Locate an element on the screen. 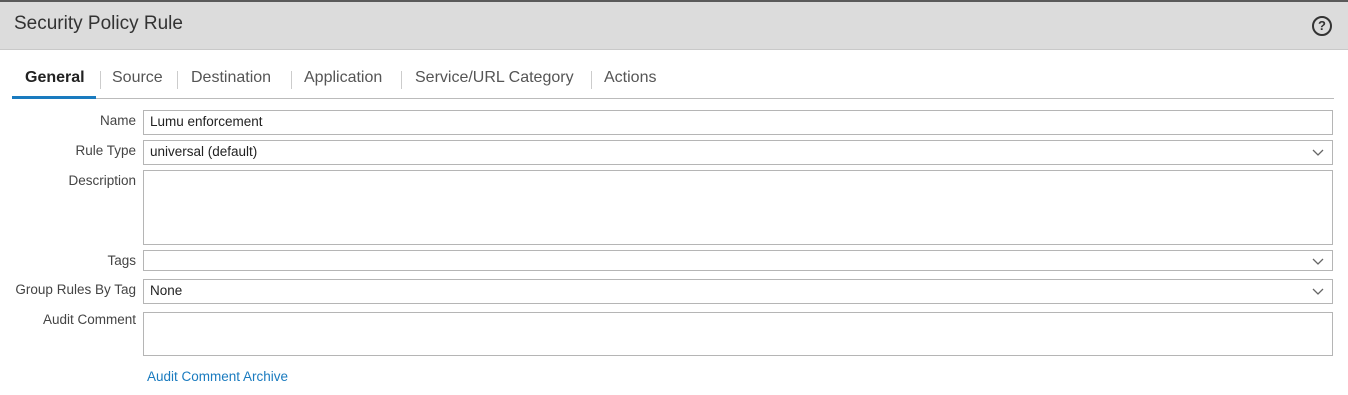  rule-type-value: universal (default) is located at coordinates (204, 151).